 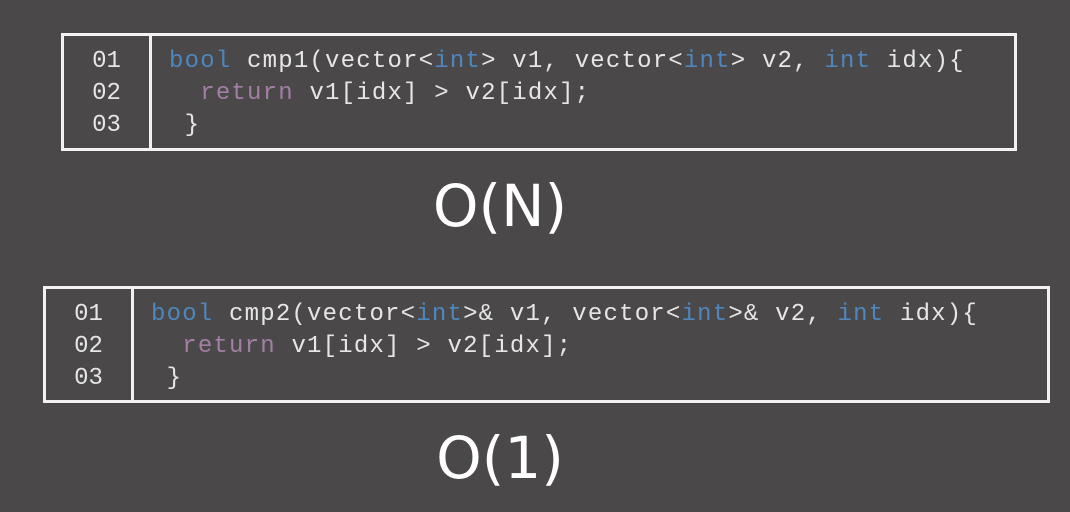 I want to click on code-text: > v1, vector<, so click(x=582, y=61).